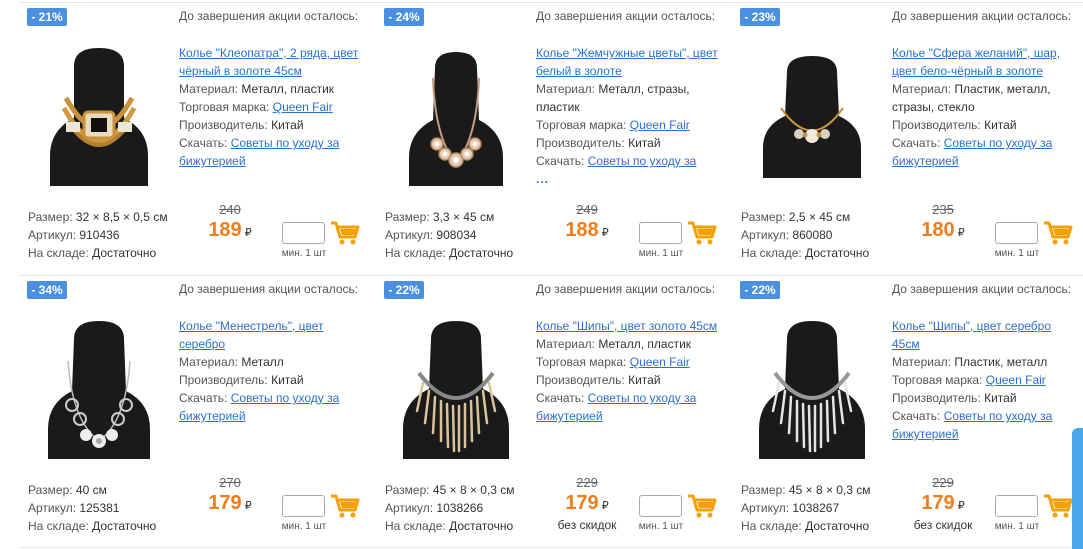 The height and width of the screenshot is (549, 1083). I want to click on article-value: 860080, so click(812, 235).